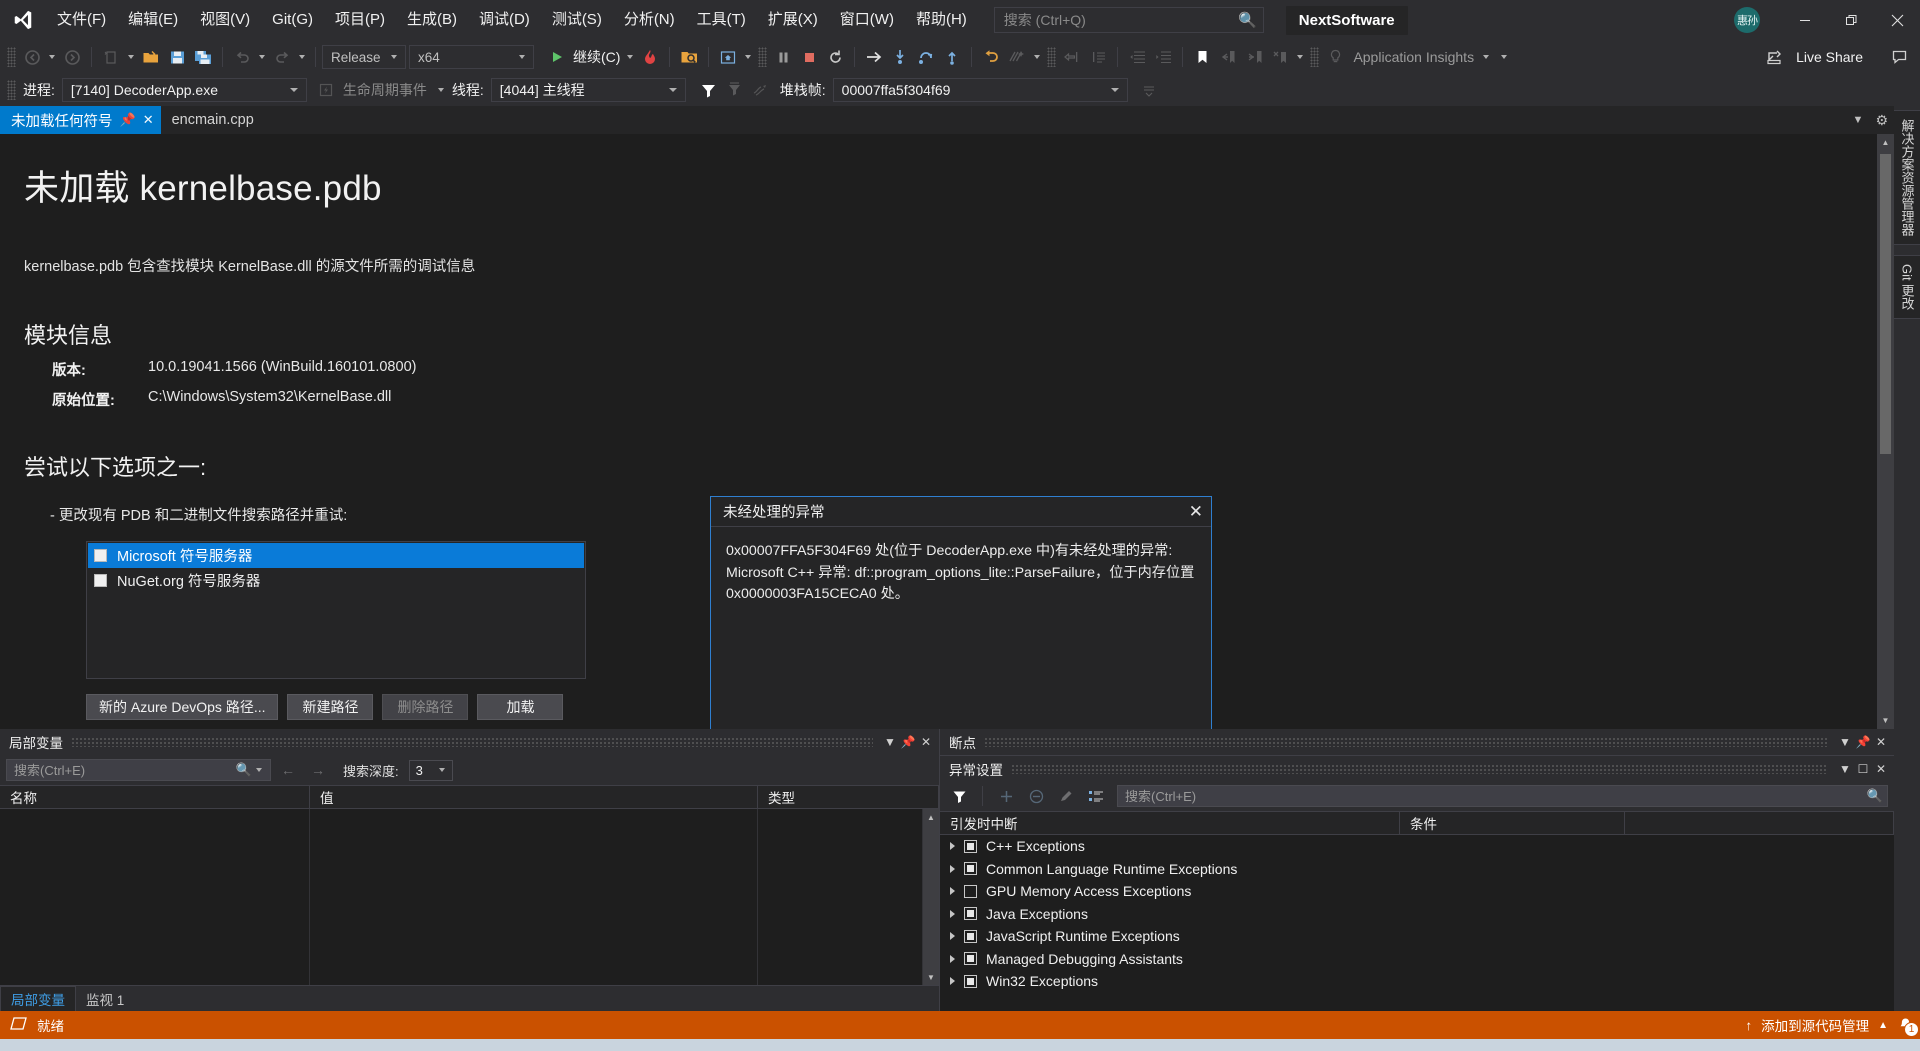  Describe the element at coordinates (1829, 57) in the screenshot. I see `live-share-label: Live Share` at that location.